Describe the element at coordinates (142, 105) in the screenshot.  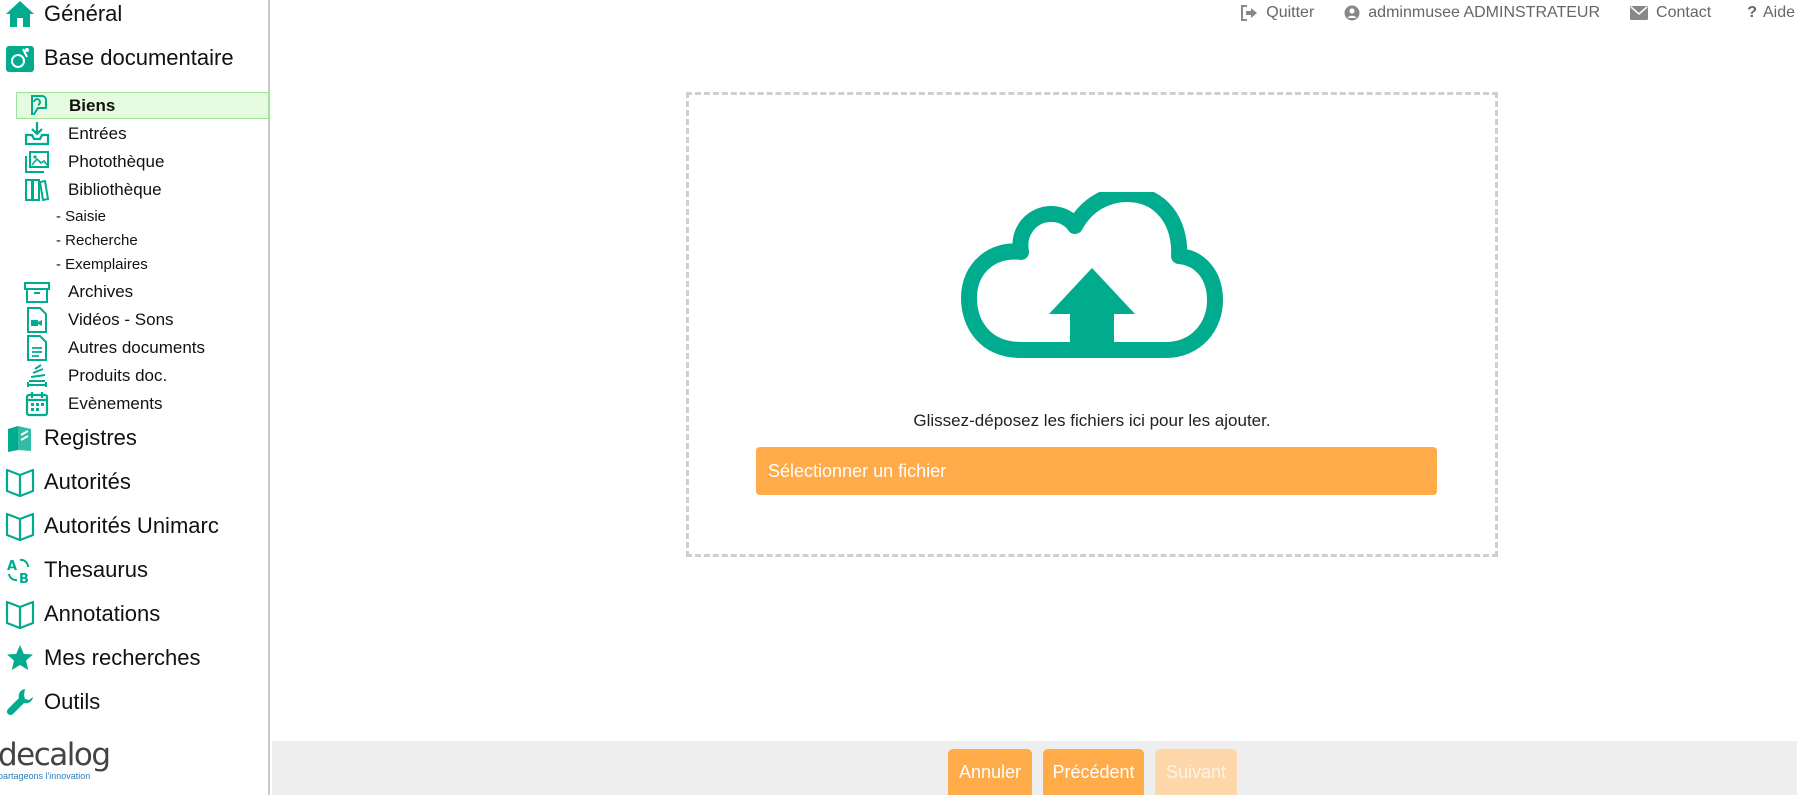
I see `sidebar-item-biens: Biens` at that location.